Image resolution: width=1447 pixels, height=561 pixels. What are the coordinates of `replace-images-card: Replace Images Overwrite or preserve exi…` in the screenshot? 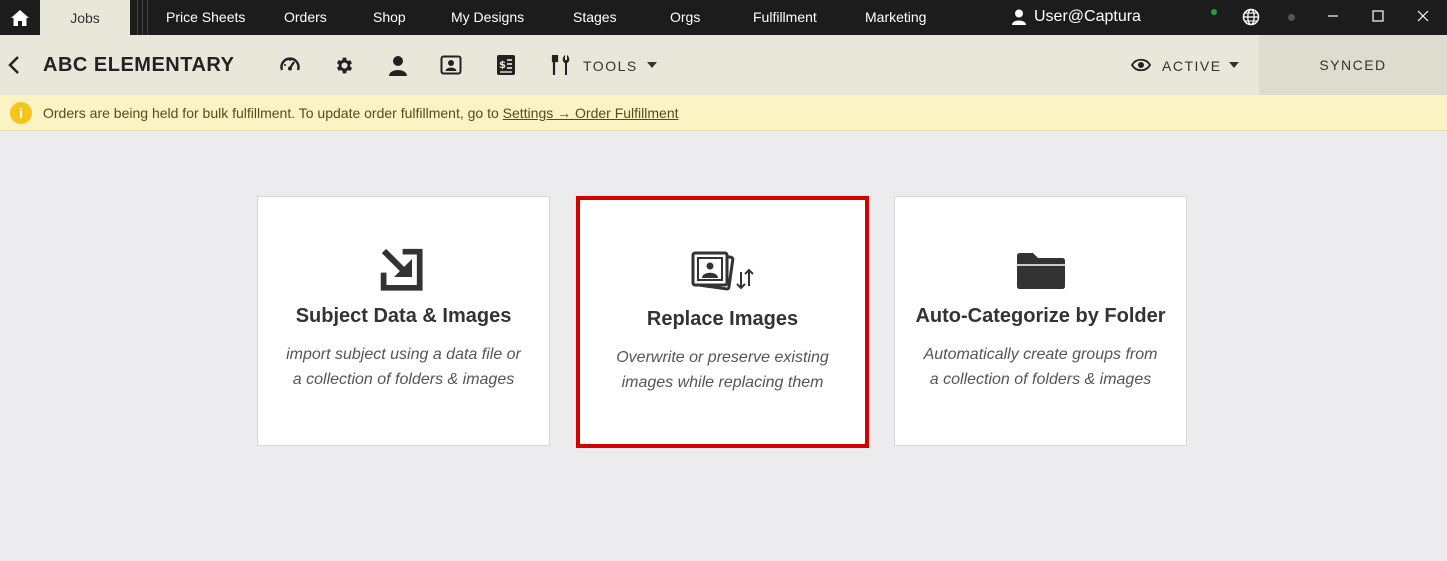 It's located at (722, 322).